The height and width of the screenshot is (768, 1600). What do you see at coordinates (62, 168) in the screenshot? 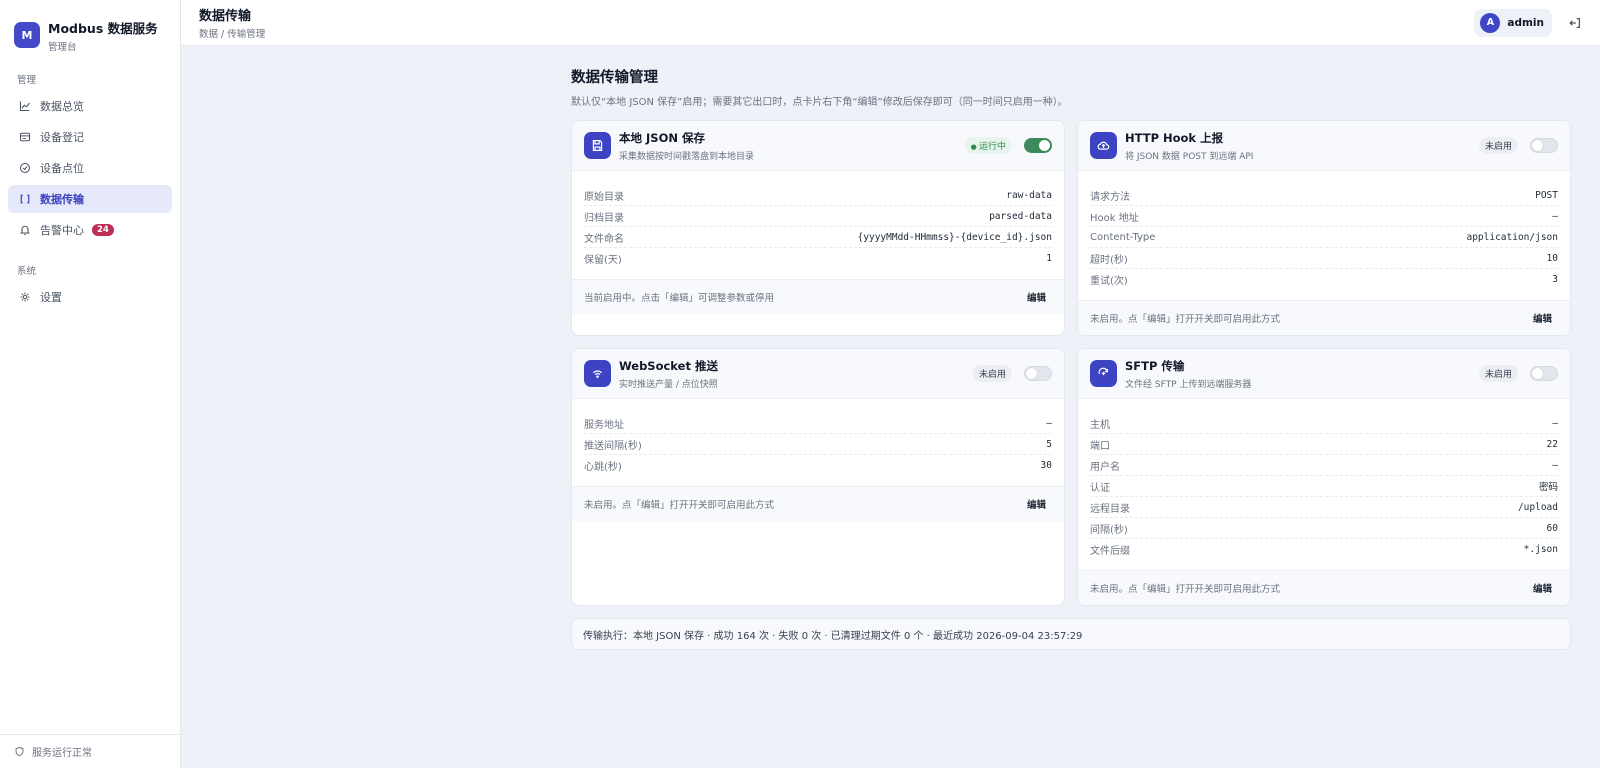
I see `sidebar-item-label: 设备点位` at bounding box center [62, 168].